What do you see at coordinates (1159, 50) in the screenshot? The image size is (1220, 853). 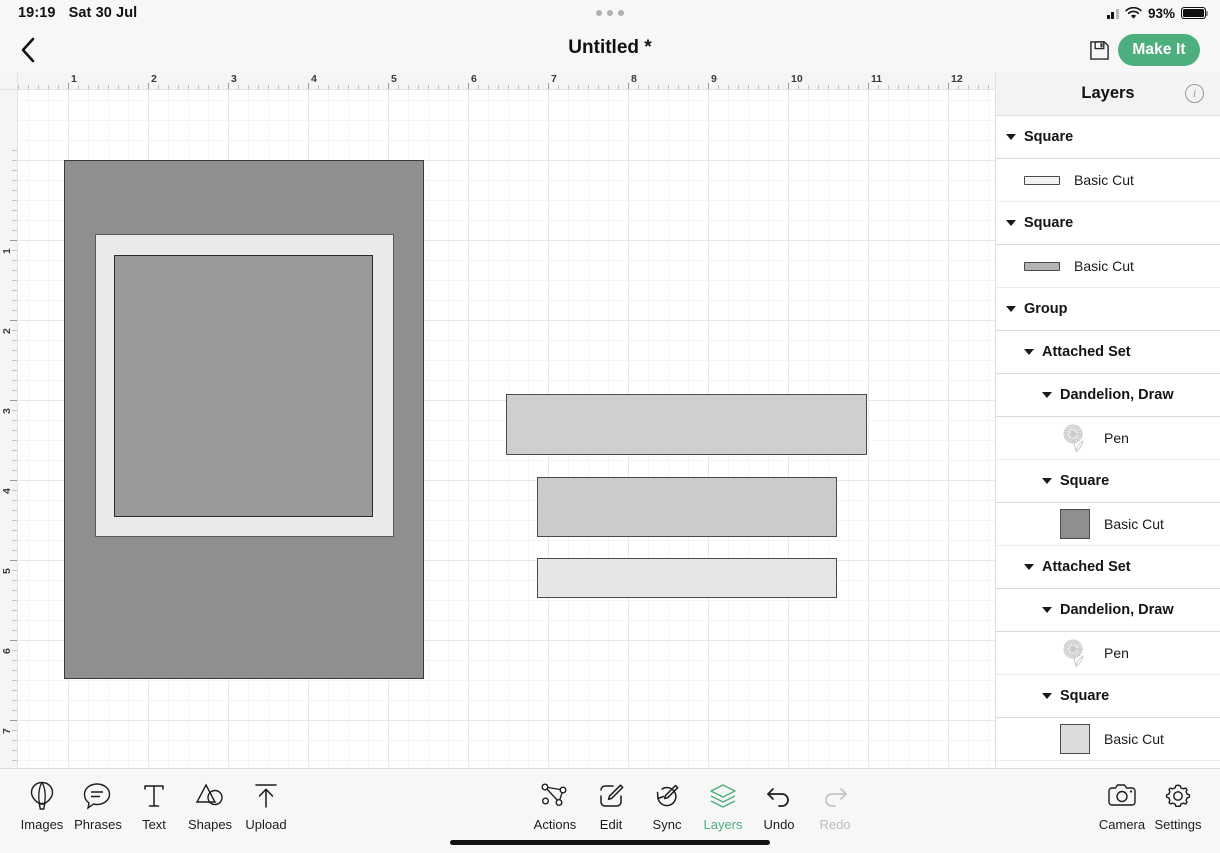 I see `make-it-button: Make It` at bounding box center [1159, 50].